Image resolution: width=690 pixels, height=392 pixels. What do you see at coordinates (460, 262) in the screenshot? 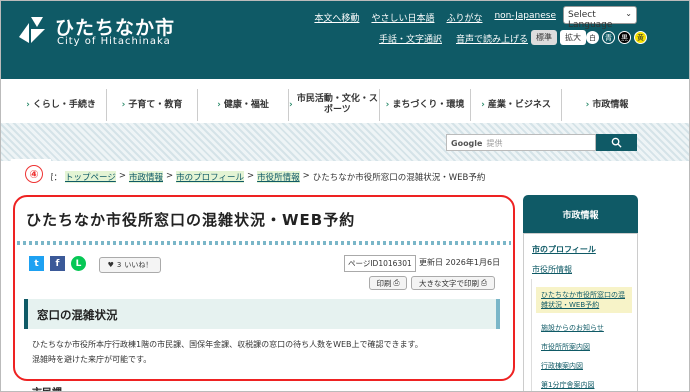
I see `updated-date: 更新日 2026年1月6日` at bounding box center [460, 262].